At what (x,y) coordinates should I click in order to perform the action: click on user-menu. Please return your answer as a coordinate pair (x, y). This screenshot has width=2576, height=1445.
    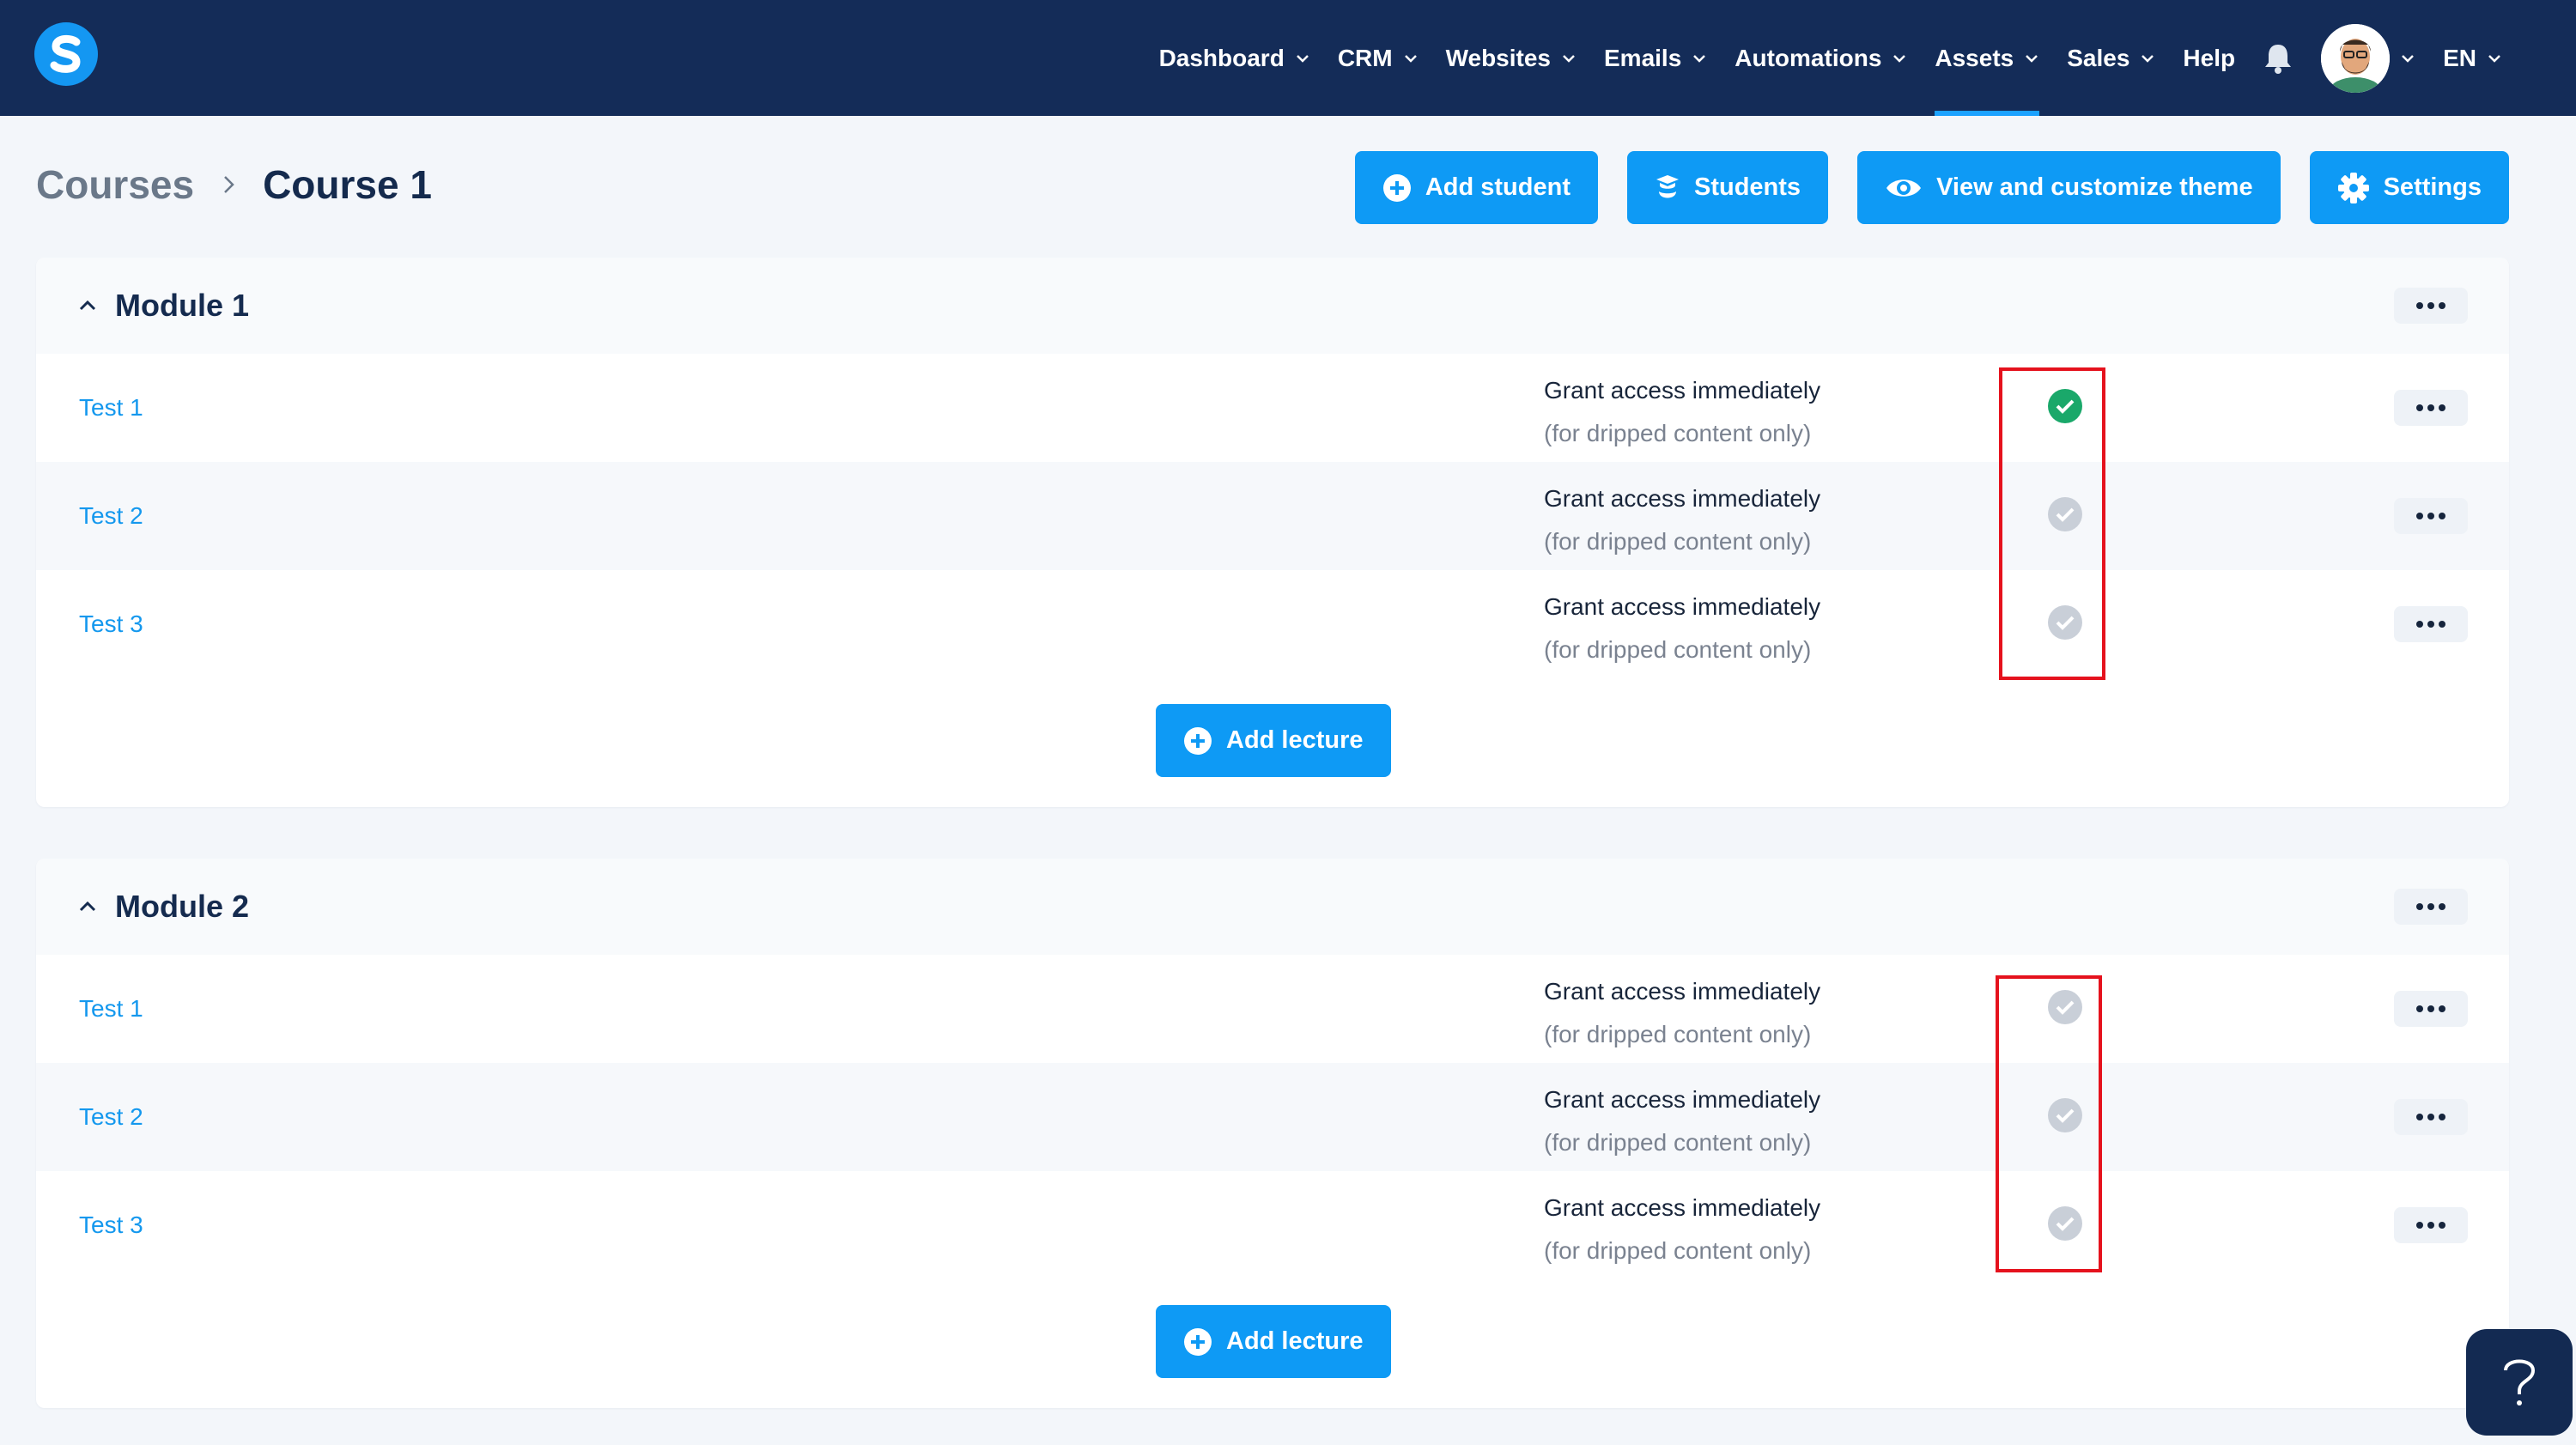
    Looking at the image, I should click on (2368, 58).